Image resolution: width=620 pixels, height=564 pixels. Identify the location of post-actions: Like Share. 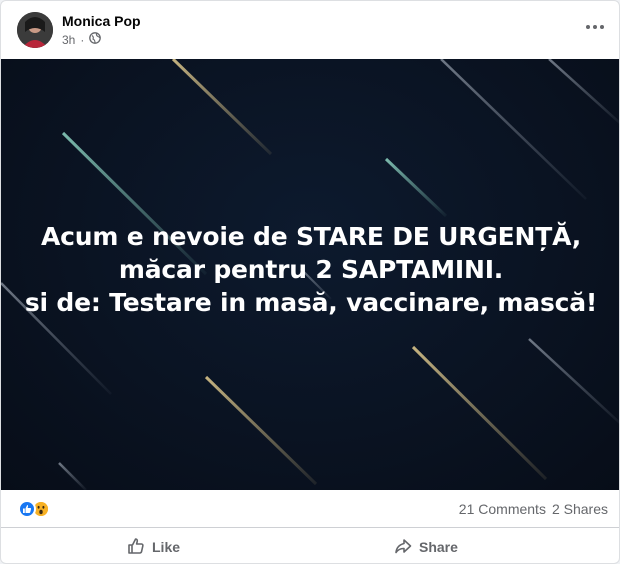
(310, 545).